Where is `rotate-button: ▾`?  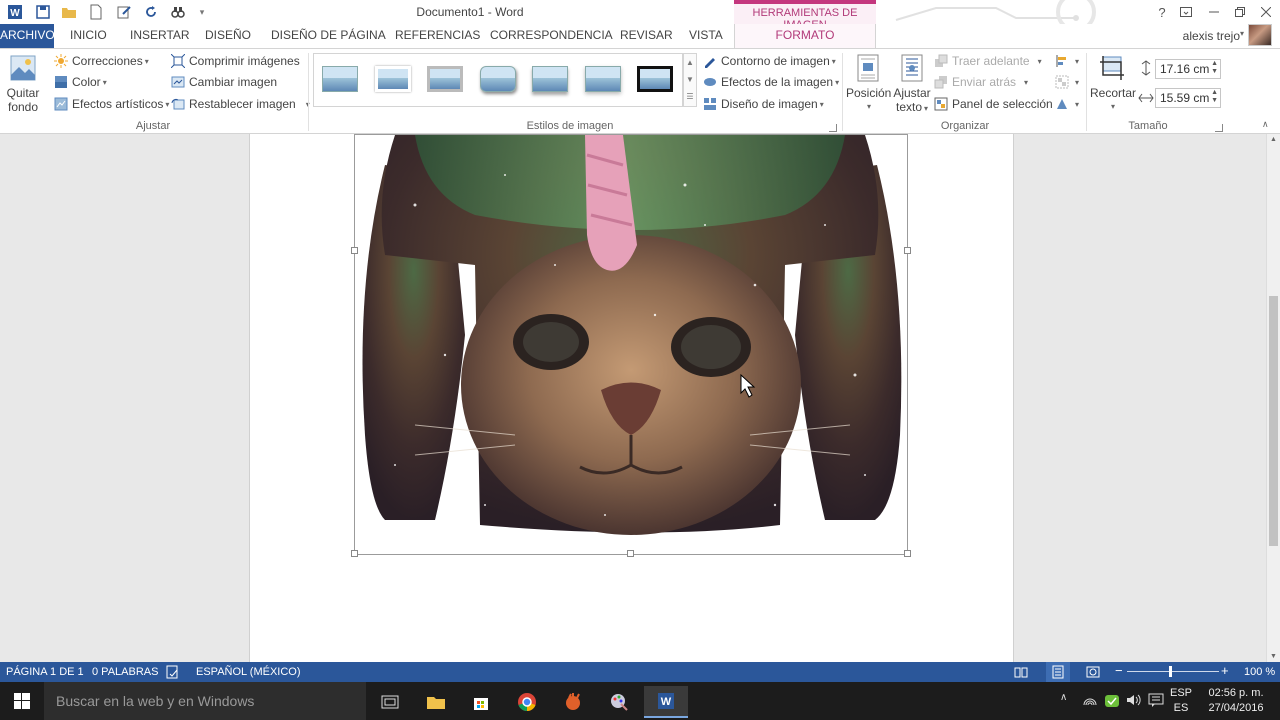
rotate-button: ▾ is located at coordinates (1067, 104).